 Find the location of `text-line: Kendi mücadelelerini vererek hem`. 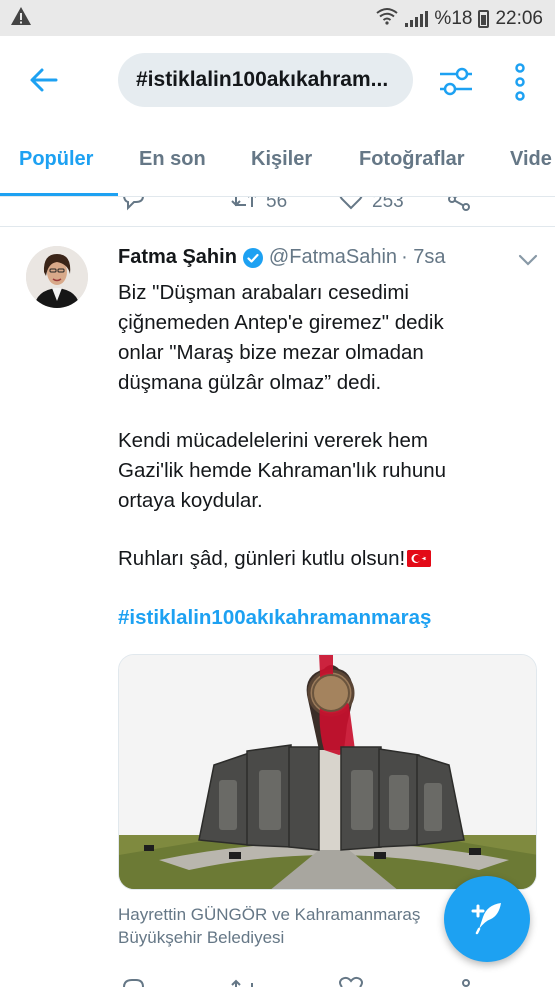

text-line: Kendi mücadelelerini vererek hem is located at coordinates (273, 440).